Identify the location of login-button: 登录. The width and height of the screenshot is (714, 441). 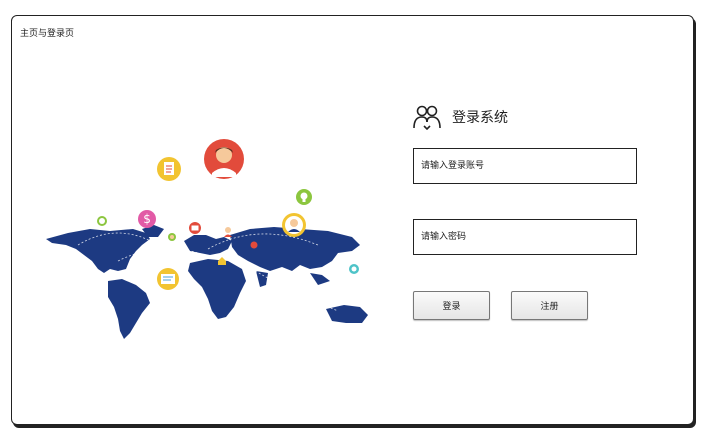
(451, 305).